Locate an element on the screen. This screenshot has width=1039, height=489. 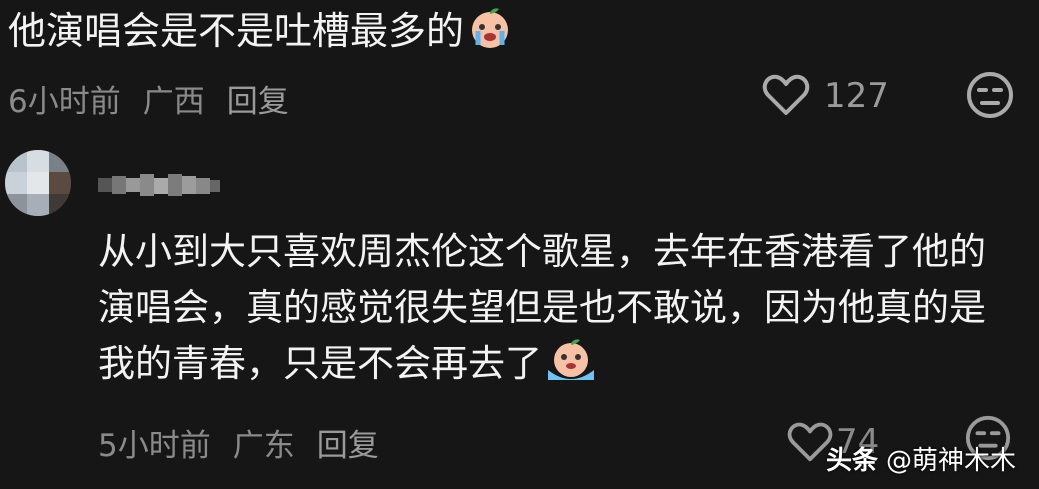
watermark-handle: @萌神木木 is located at coordinates (951, 461).